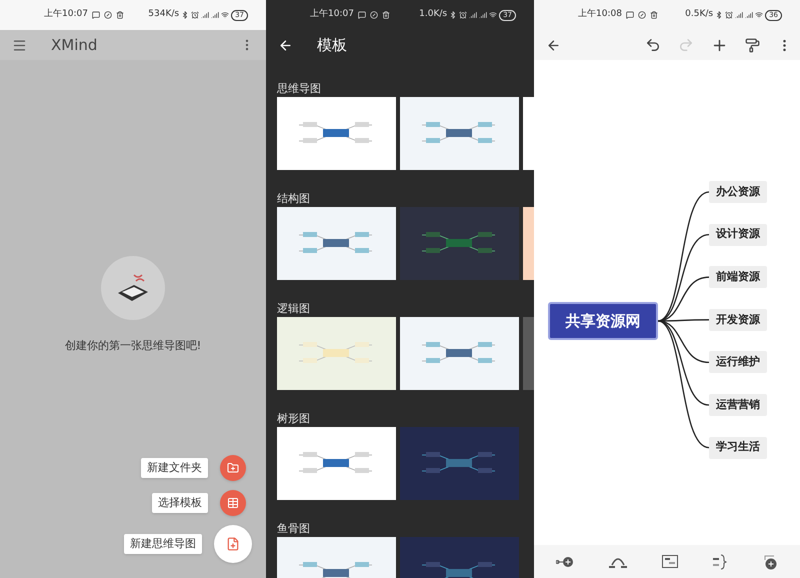  Describe the element at coordinates (74, 45) in the screenshot. I see `app-title: XMind` at that location.